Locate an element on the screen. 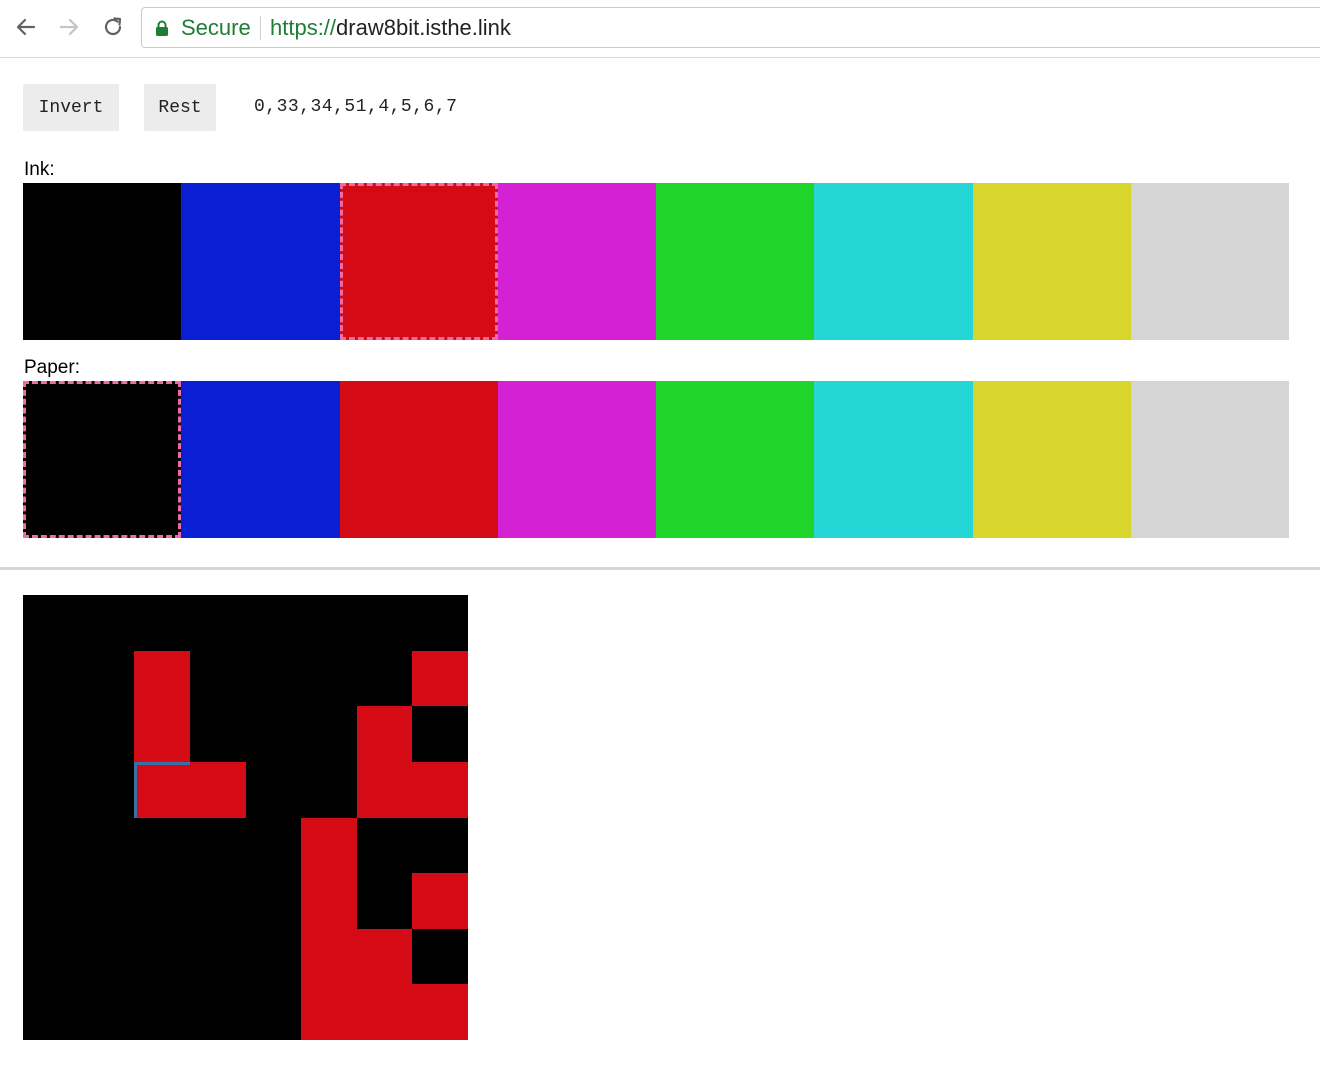 The height and width of the screenshot is (1074, 1320). address-bar: Secure https://draw8bit.isthe.link is located at coordinates (730, 27).